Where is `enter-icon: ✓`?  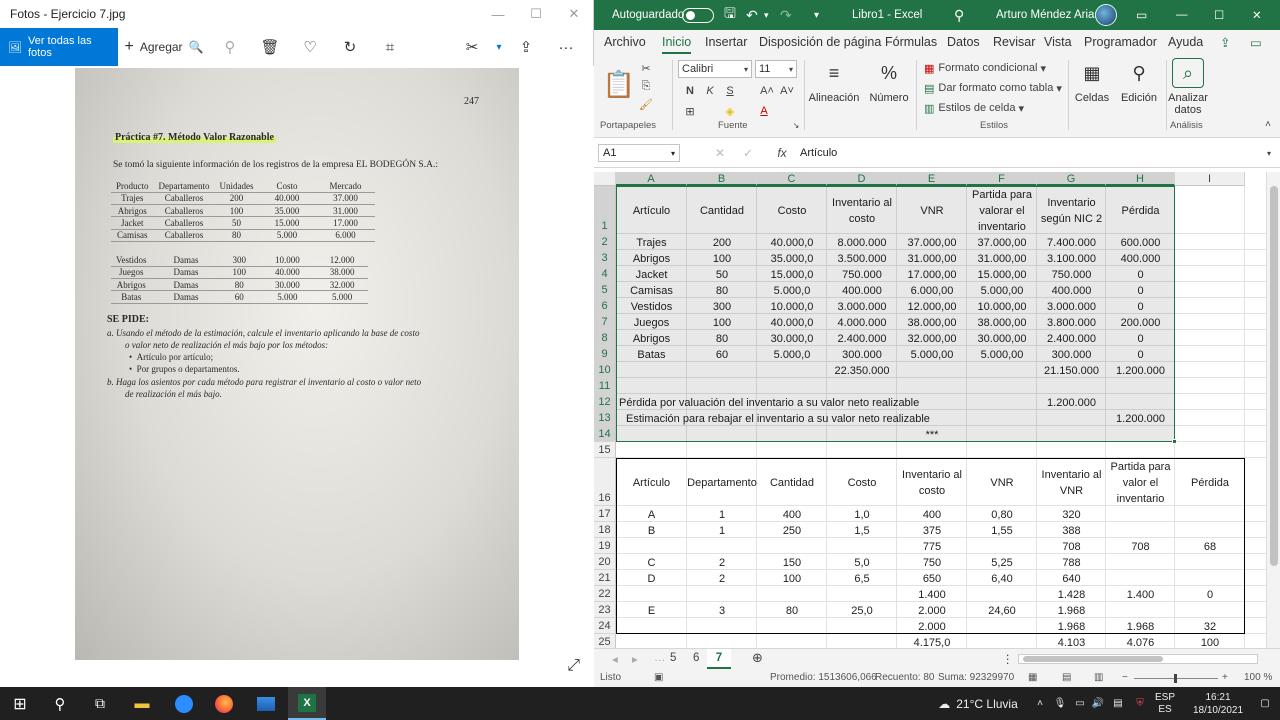 enter-icon: ✓ is located at coordinates (748, 153).